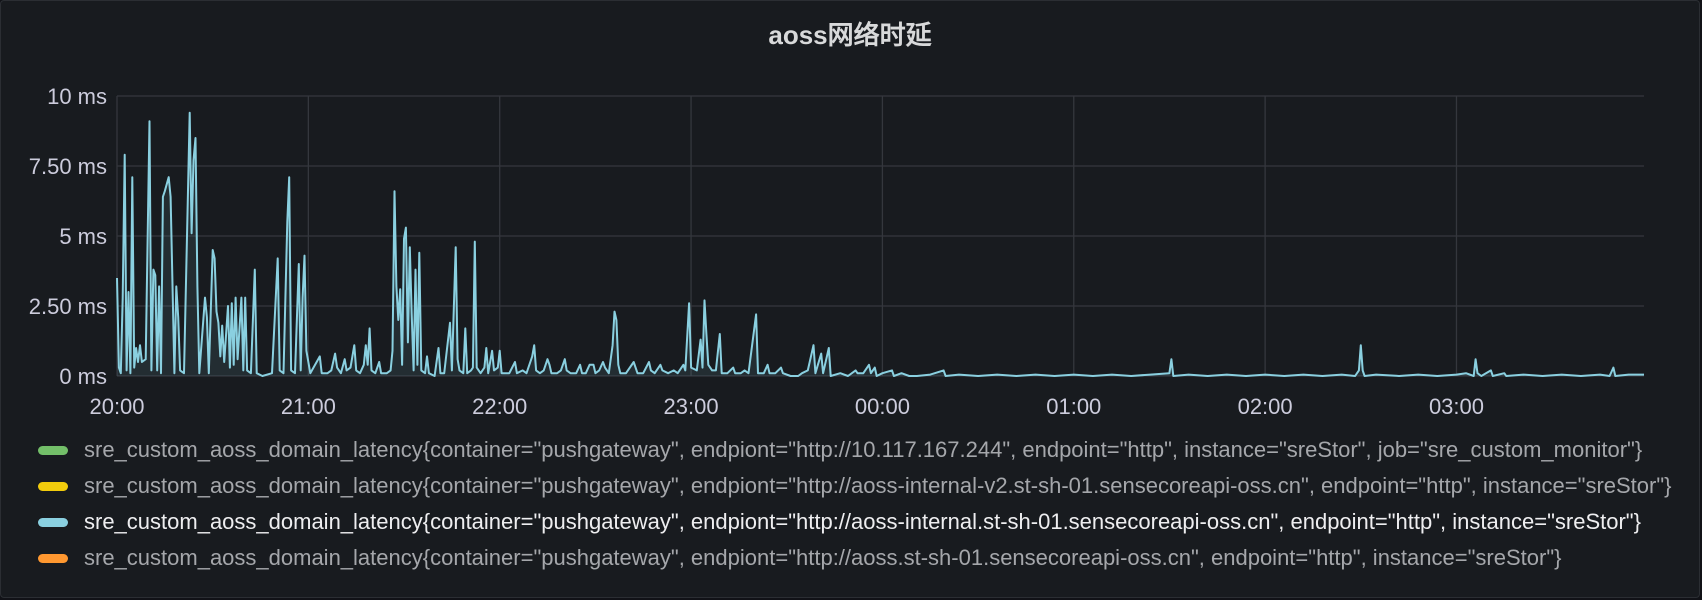  I want to click on y-axis: 0 ms 2.50 ms 5 ms 7.50 ms 10 ms, so click(68, 236).